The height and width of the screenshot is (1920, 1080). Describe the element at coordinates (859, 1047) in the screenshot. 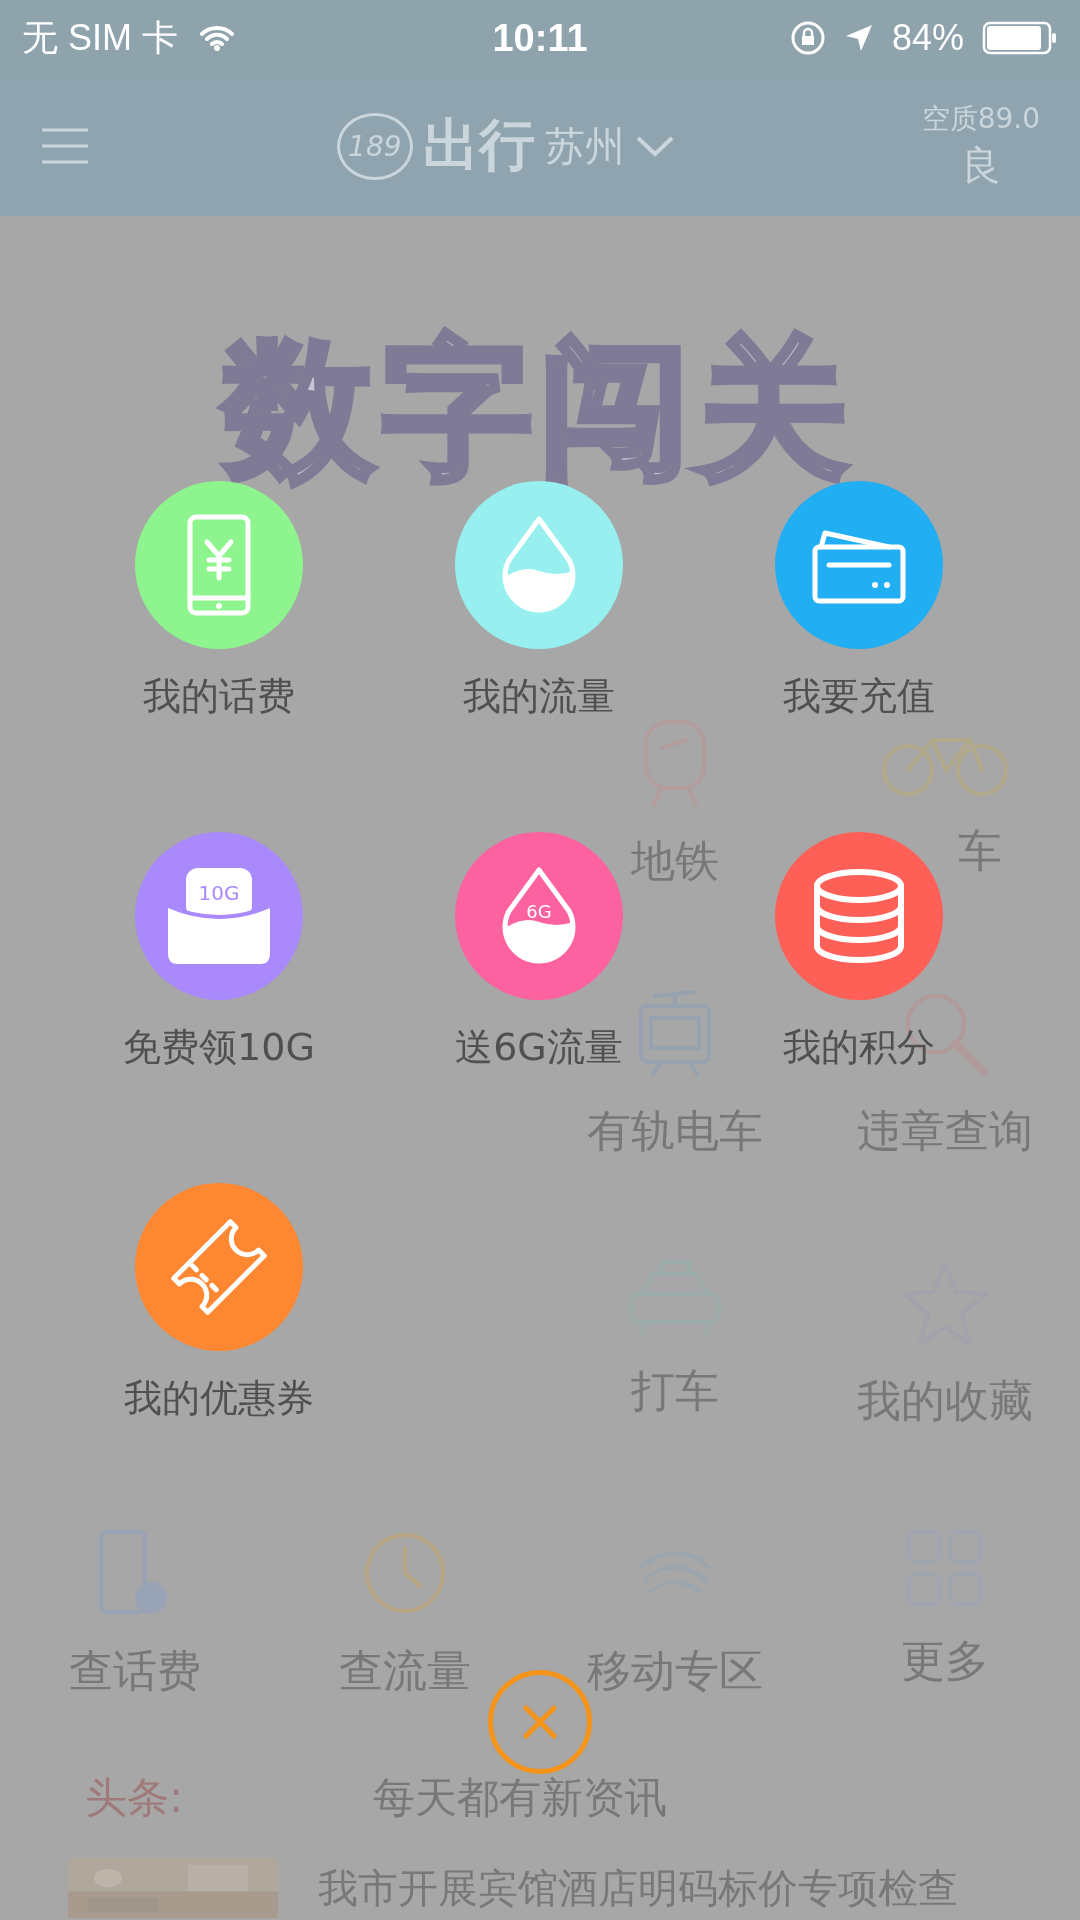

I see `menu-item-label: 我的积分` at that location.